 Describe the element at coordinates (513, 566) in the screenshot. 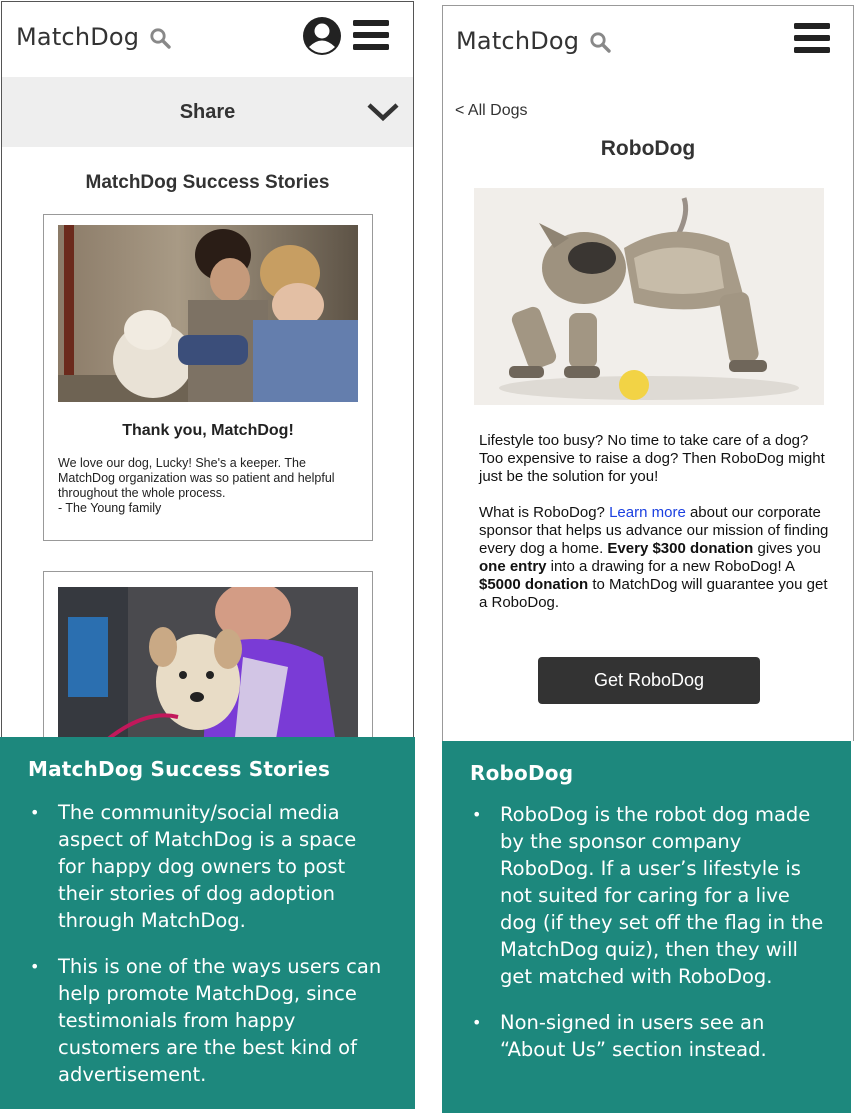

I see `details-bold: one entry` at that location.